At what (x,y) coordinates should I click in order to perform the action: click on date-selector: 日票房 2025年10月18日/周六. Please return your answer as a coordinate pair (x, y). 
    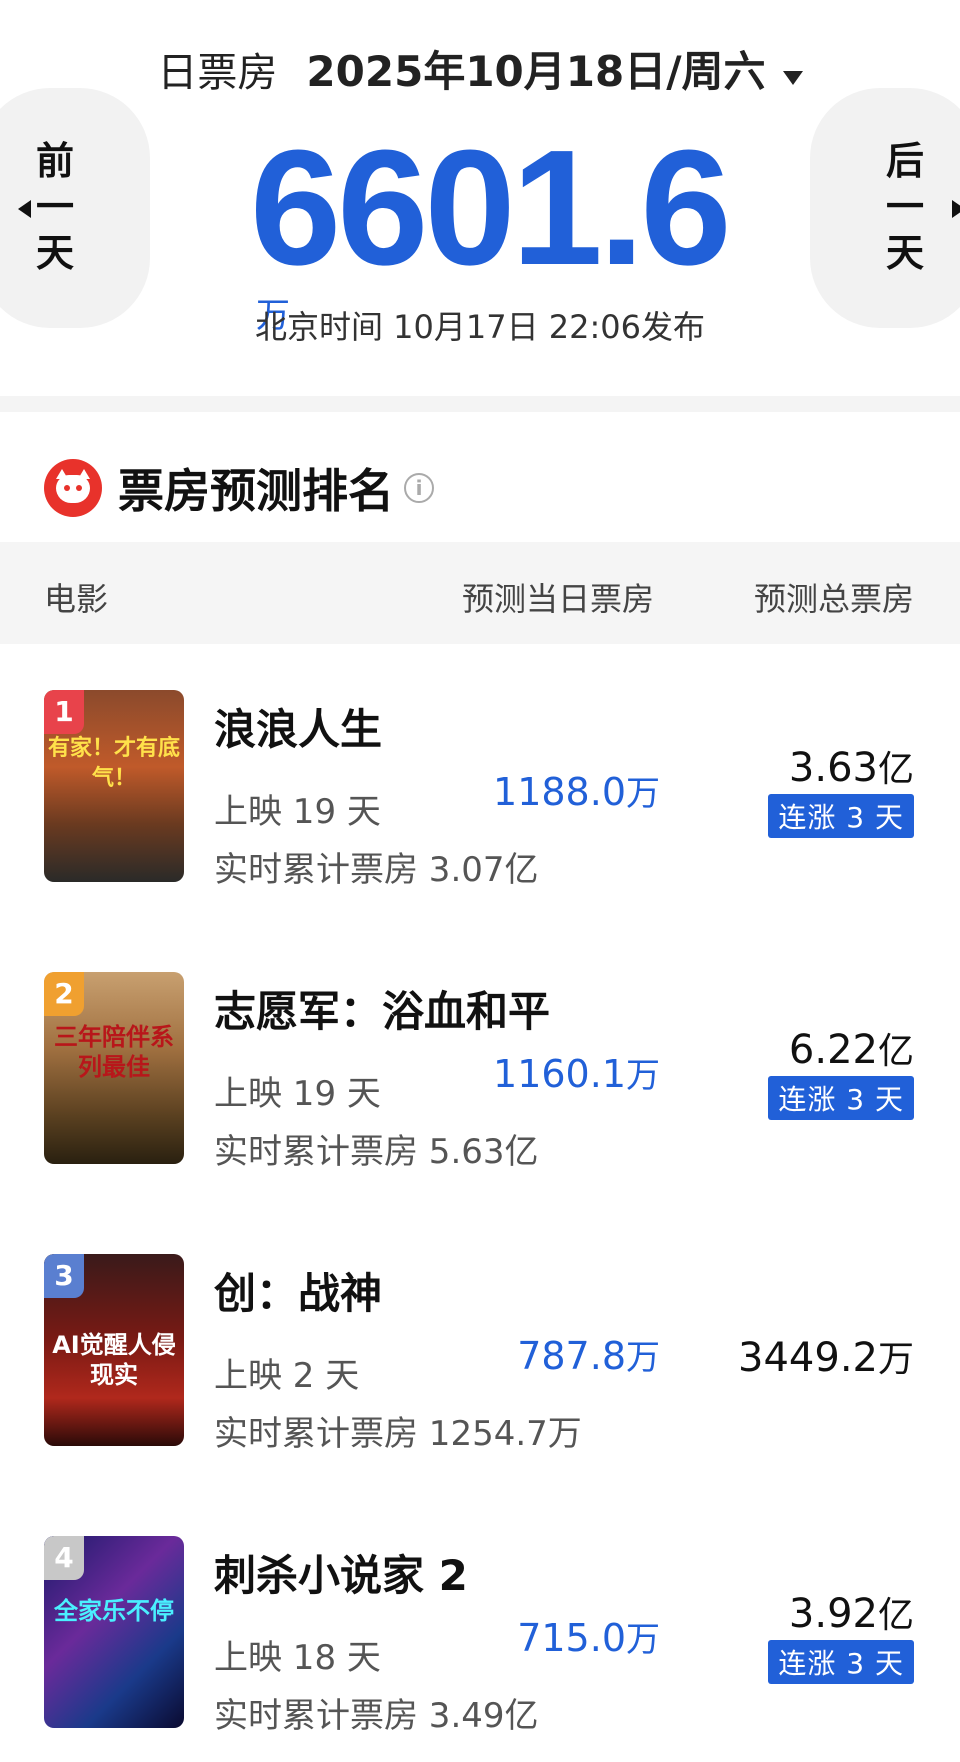
    Looking at the image, I should click on (480, 67).